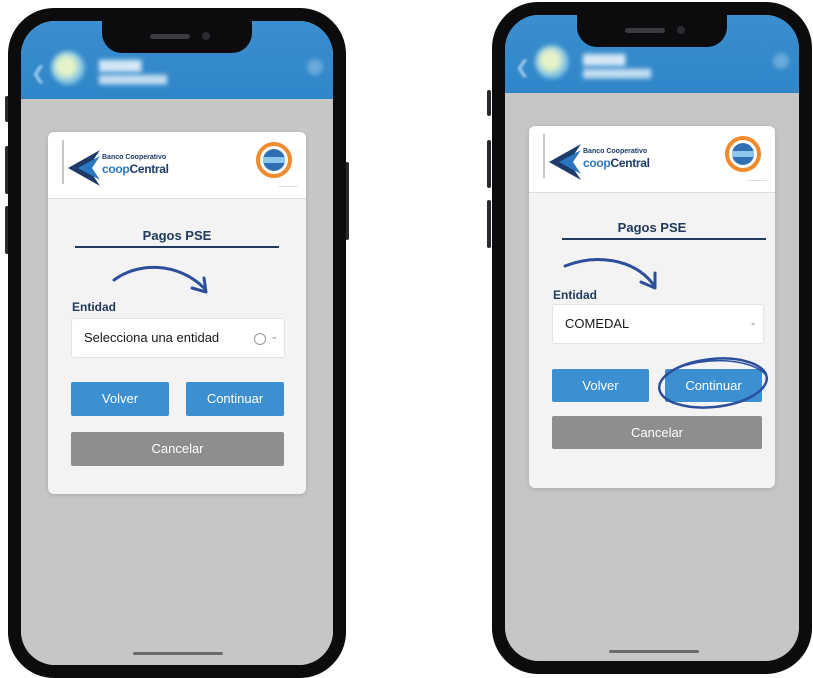 This screenshot has height=678, width=813. What do you see at coordinates (489, 103) in the screenshot?
I see `silent-switch` at bounding box center [489, 103].